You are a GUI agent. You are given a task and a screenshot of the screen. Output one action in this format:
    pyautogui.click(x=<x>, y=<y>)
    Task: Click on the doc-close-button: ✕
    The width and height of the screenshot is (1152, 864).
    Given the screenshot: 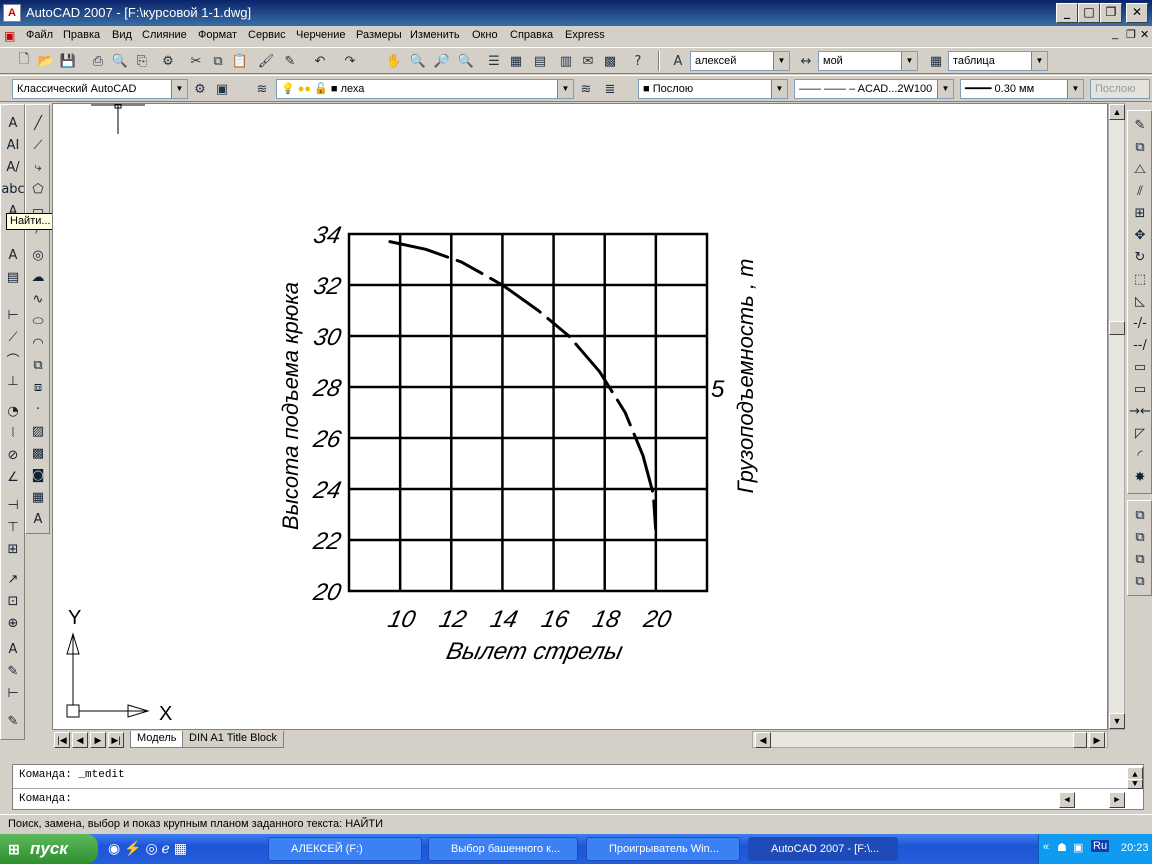 What is the action you would take?
    pyautogui.click(x=1144, y=34)
    